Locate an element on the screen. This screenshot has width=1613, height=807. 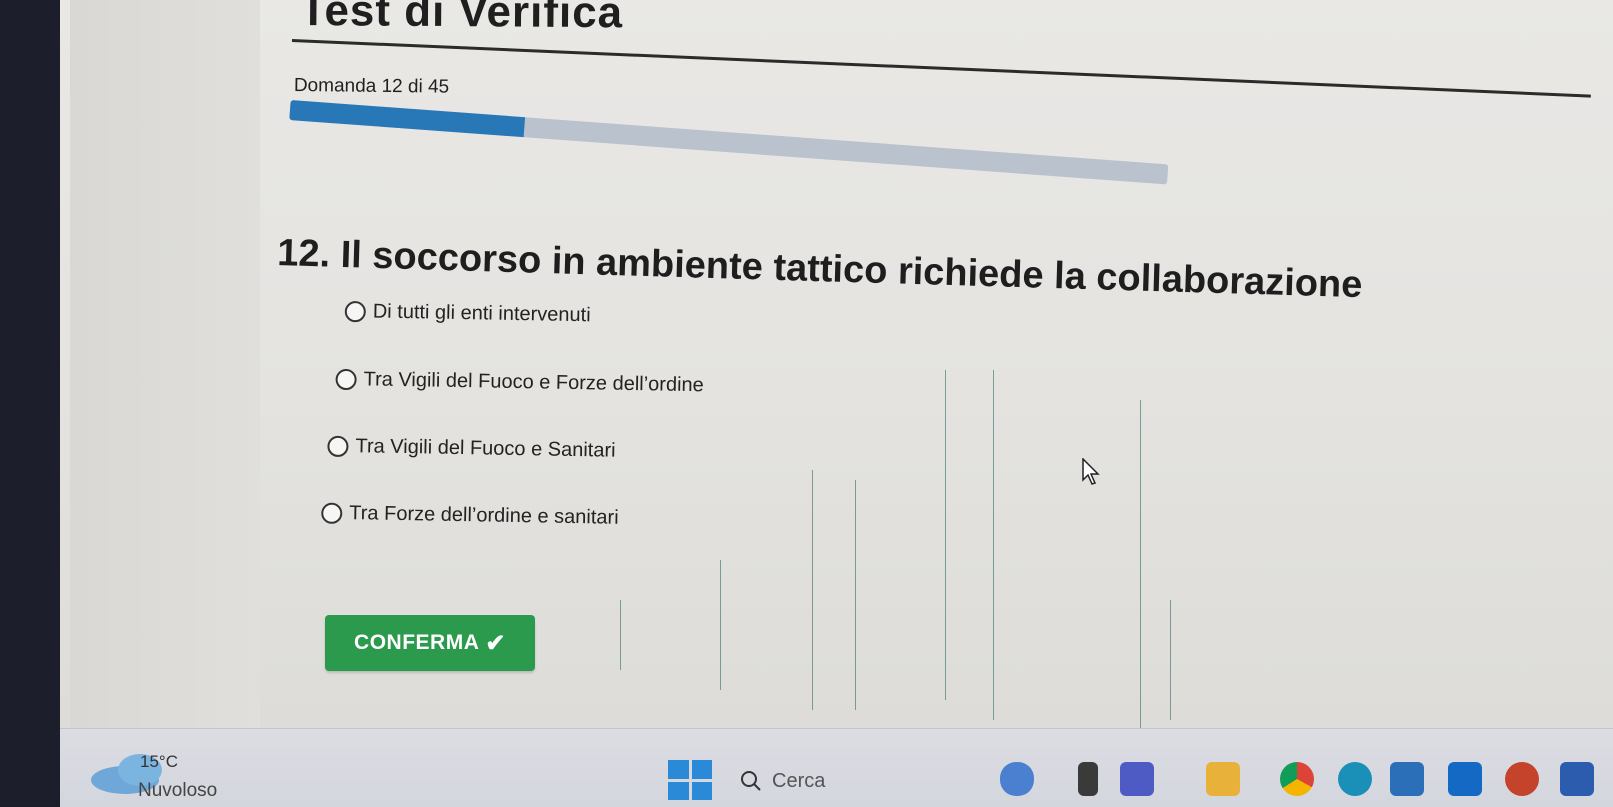
taskbar-search: Cerca is located at coordinates (782, 781).